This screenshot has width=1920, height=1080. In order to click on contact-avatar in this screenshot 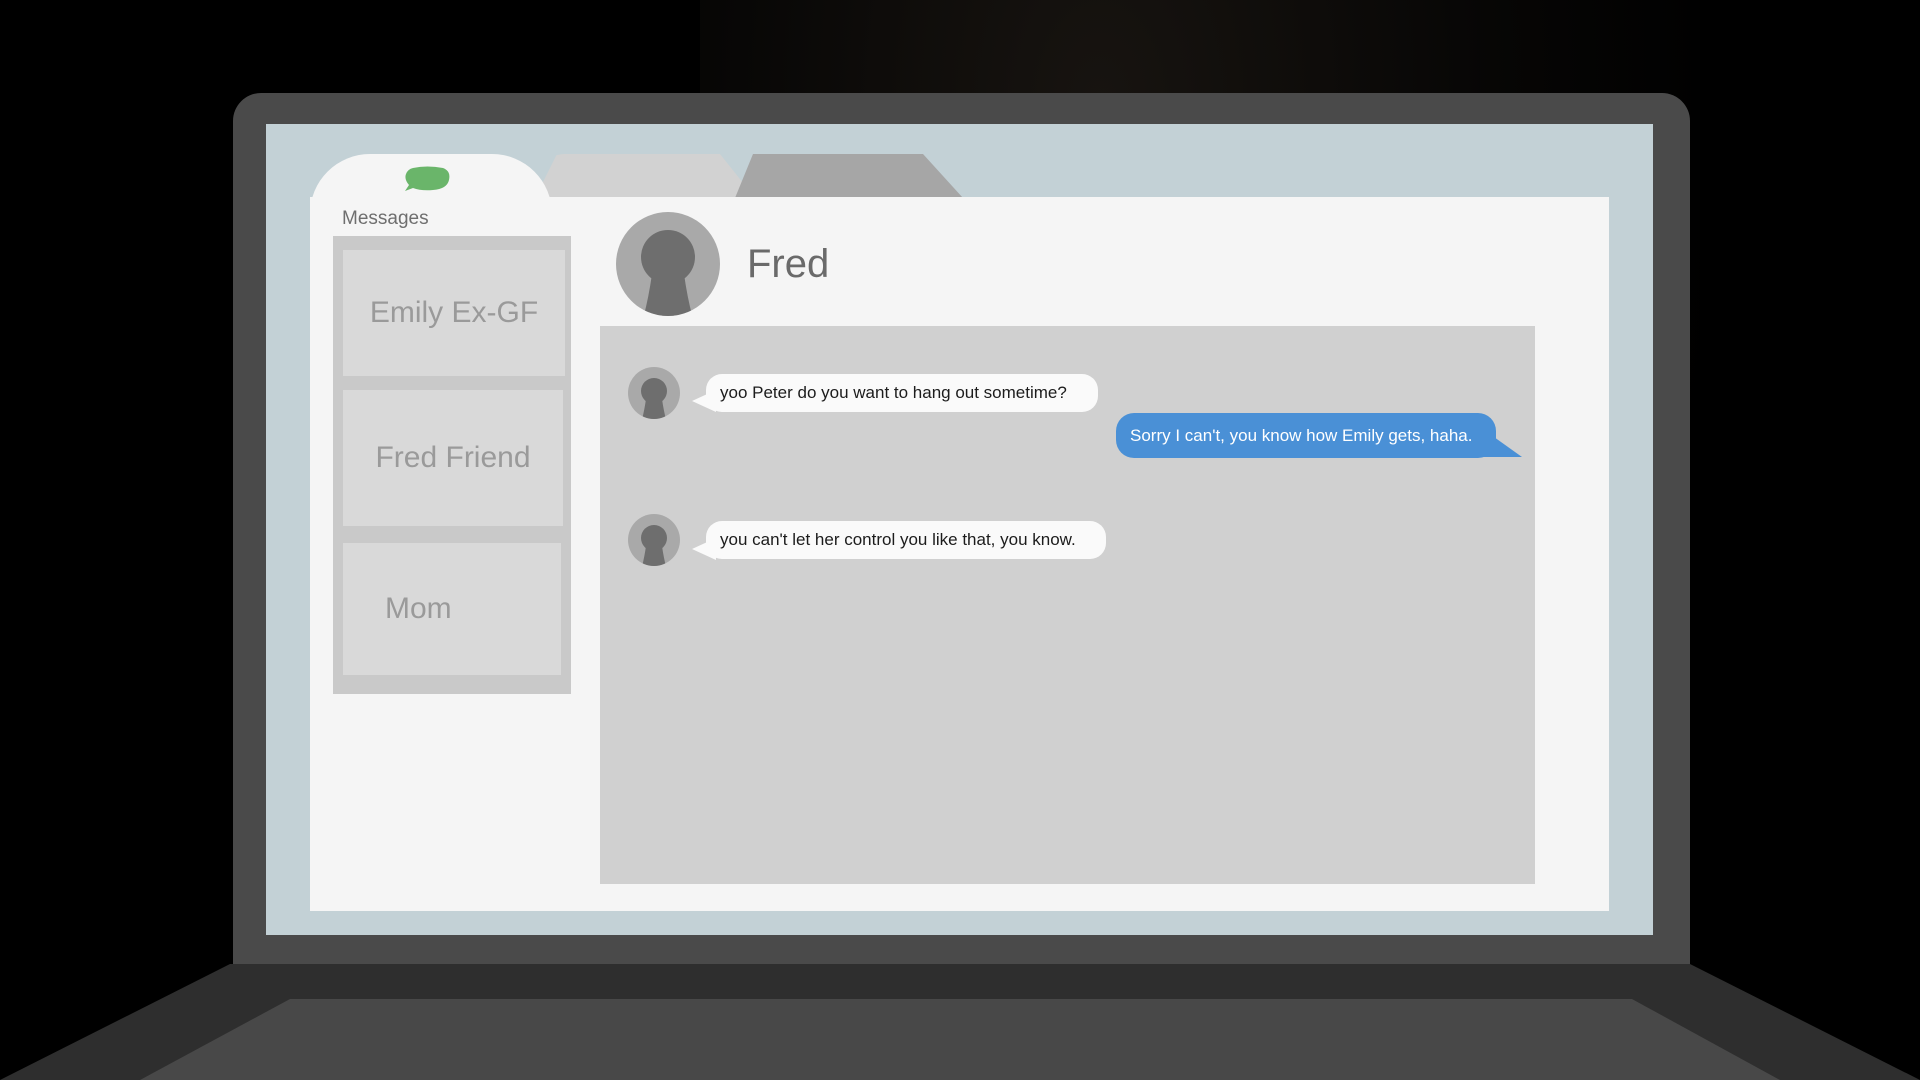, I will do `click(668, 264)`.